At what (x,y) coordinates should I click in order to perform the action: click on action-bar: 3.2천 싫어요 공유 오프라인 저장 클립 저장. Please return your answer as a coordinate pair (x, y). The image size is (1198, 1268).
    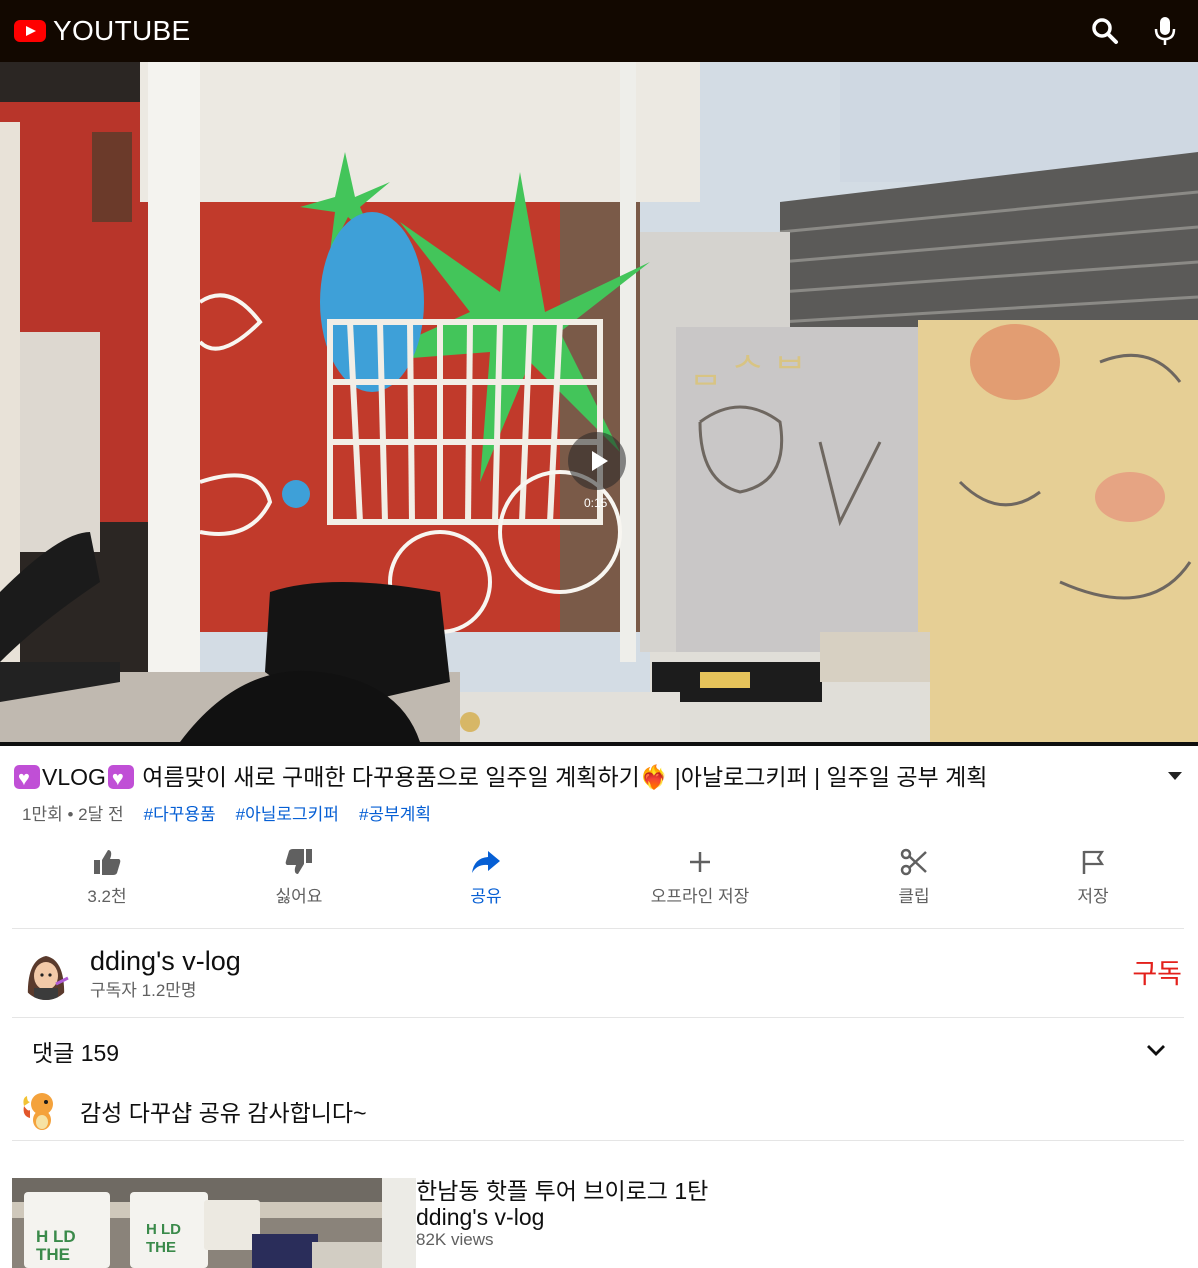
    Looking at the image, I should click on (599, 881).